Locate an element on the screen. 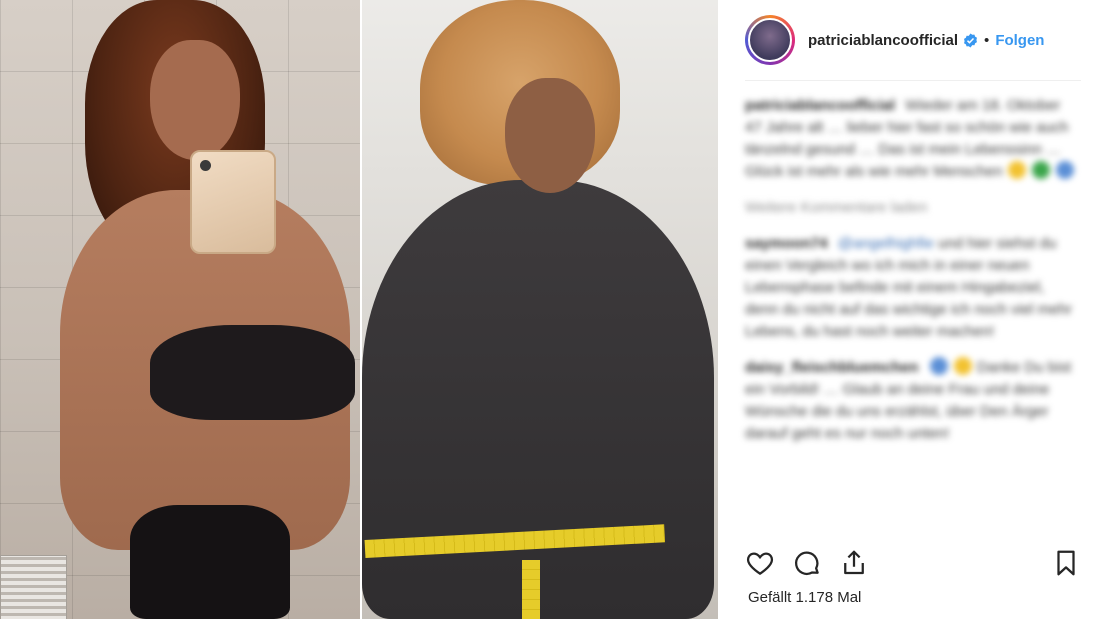  photo-face-left is located at coordinates (195, 100).